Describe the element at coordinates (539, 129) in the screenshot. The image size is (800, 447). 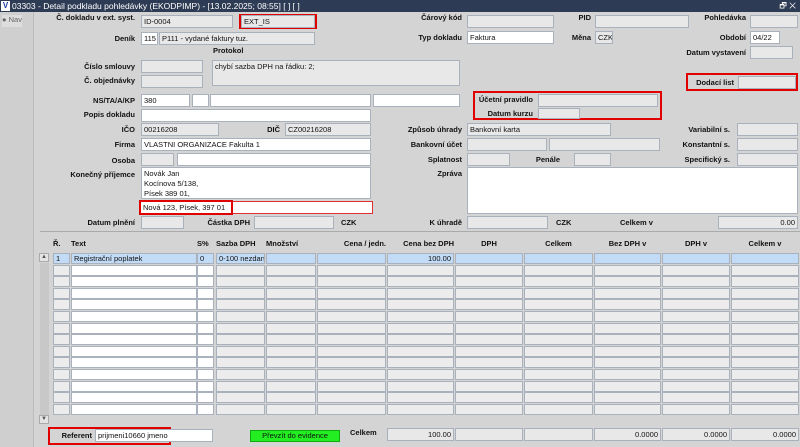
I see `payment-method-field: Bankovní karta` at that location.